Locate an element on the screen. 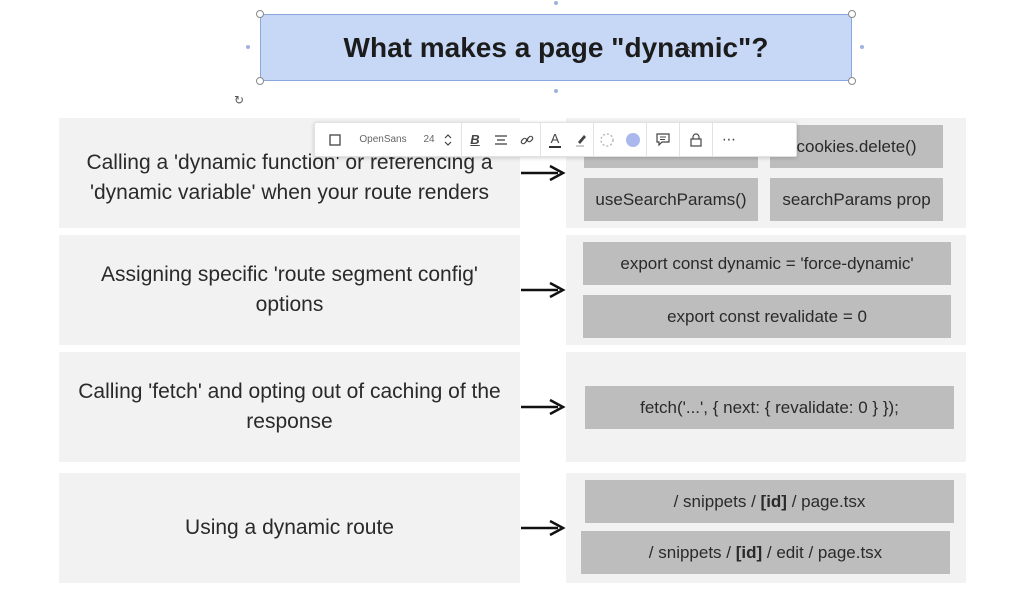 The width and height of the screenshot is (1019, 594). lock-icon is located at coordinates (696, 139).